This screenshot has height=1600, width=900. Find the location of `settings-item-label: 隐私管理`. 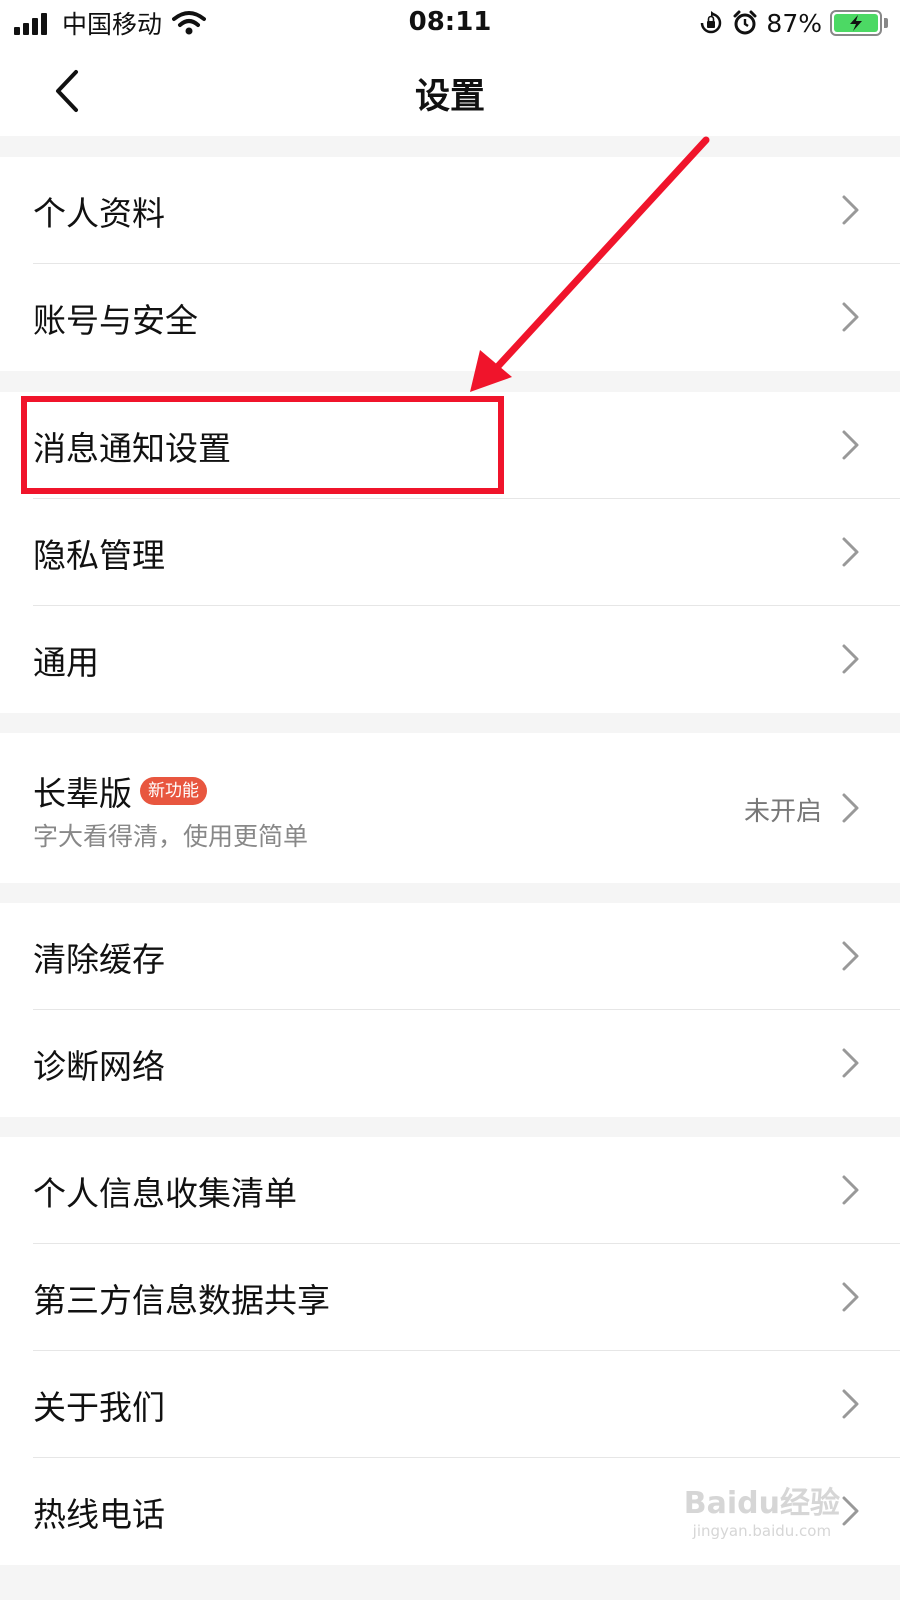

settings-item-label: 隐私管理 is located at coordinates (99, 555).